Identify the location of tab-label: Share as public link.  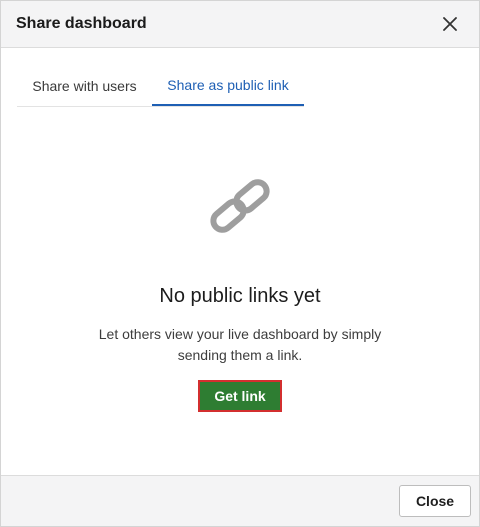
(228, 85).